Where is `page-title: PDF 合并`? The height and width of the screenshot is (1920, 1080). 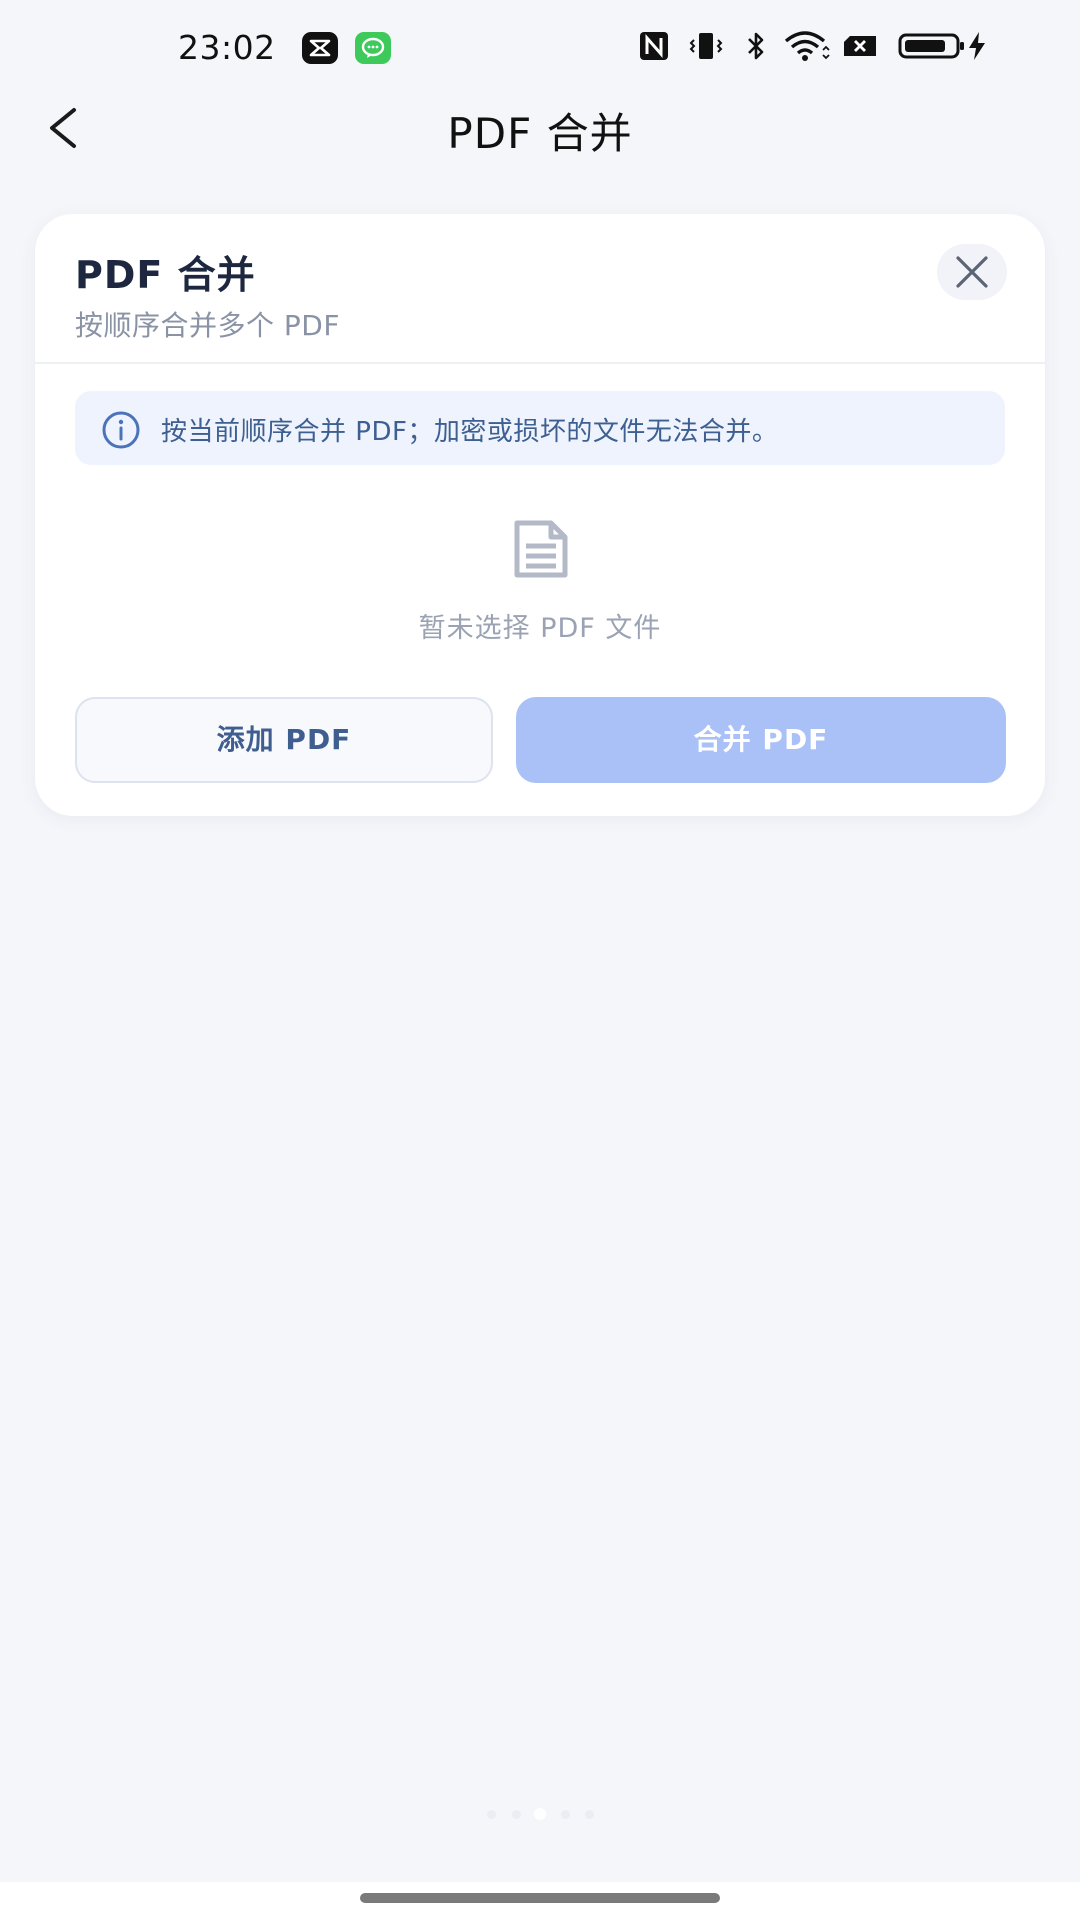
page-title: PDF 合并 is located at coordinates (540, 133).